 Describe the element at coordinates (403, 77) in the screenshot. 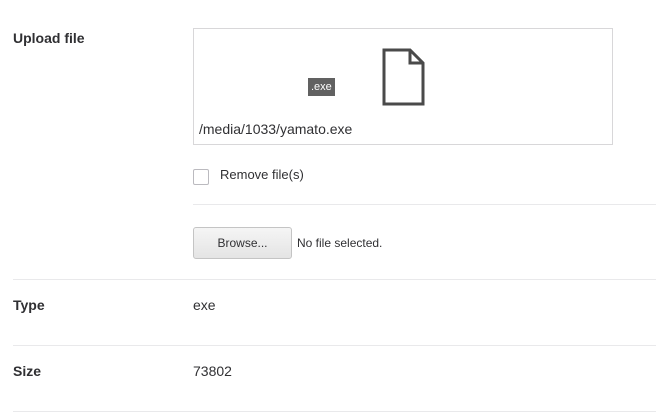

I see `document-icon` at that location.